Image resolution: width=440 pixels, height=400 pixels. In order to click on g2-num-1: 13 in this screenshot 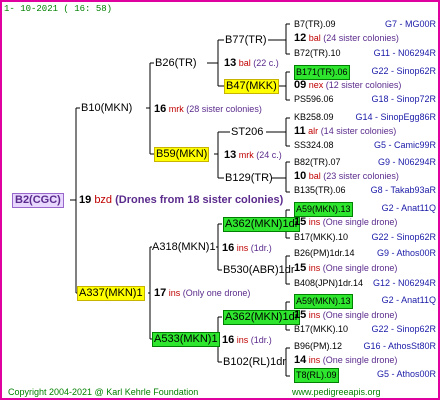, I will do `click(230, 155)`.